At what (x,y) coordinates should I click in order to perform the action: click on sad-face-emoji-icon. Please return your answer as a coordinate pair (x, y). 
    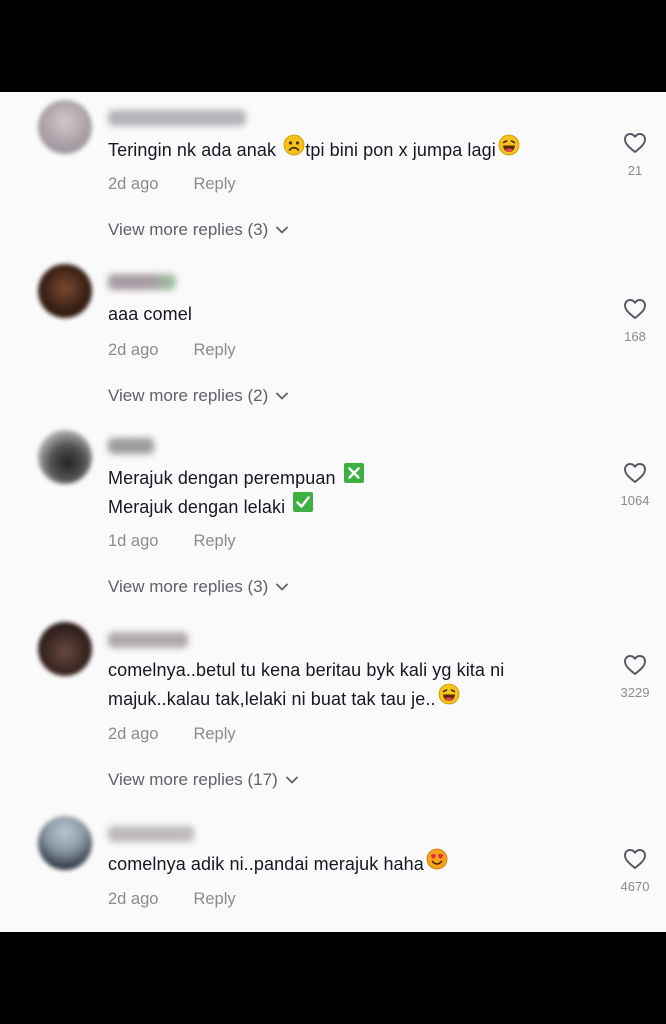
    Looking at the image, I should click on (294, 149).